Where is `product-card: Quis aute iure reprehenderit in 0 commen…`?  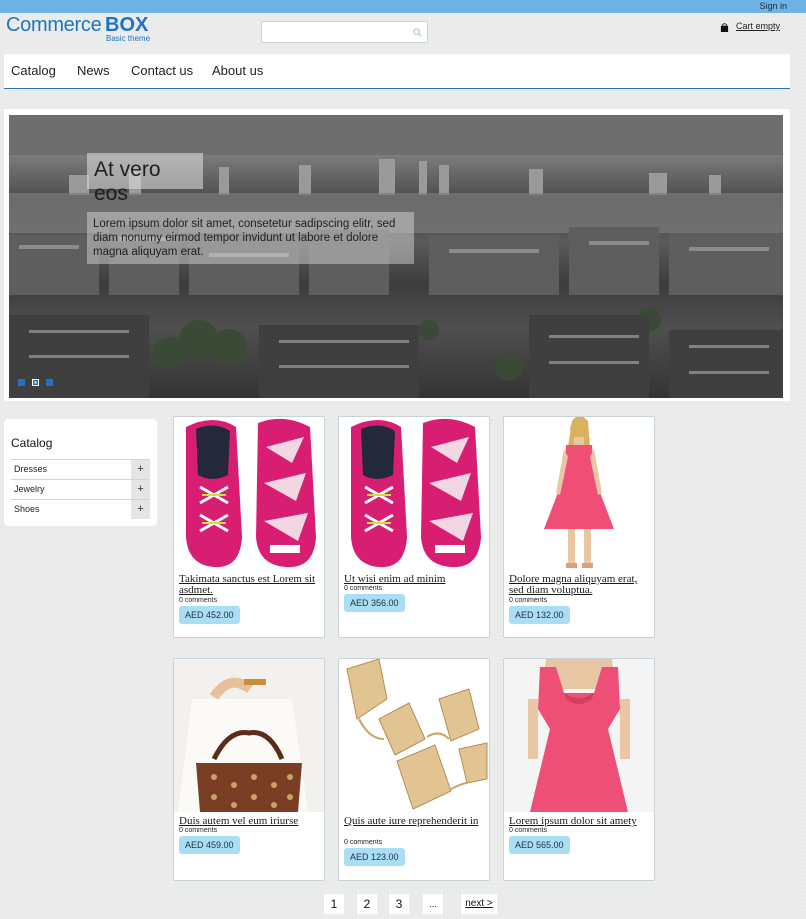
product-card: Quis aute iure reprehenderit in 0 commen… is located at coordinates (414, 769).